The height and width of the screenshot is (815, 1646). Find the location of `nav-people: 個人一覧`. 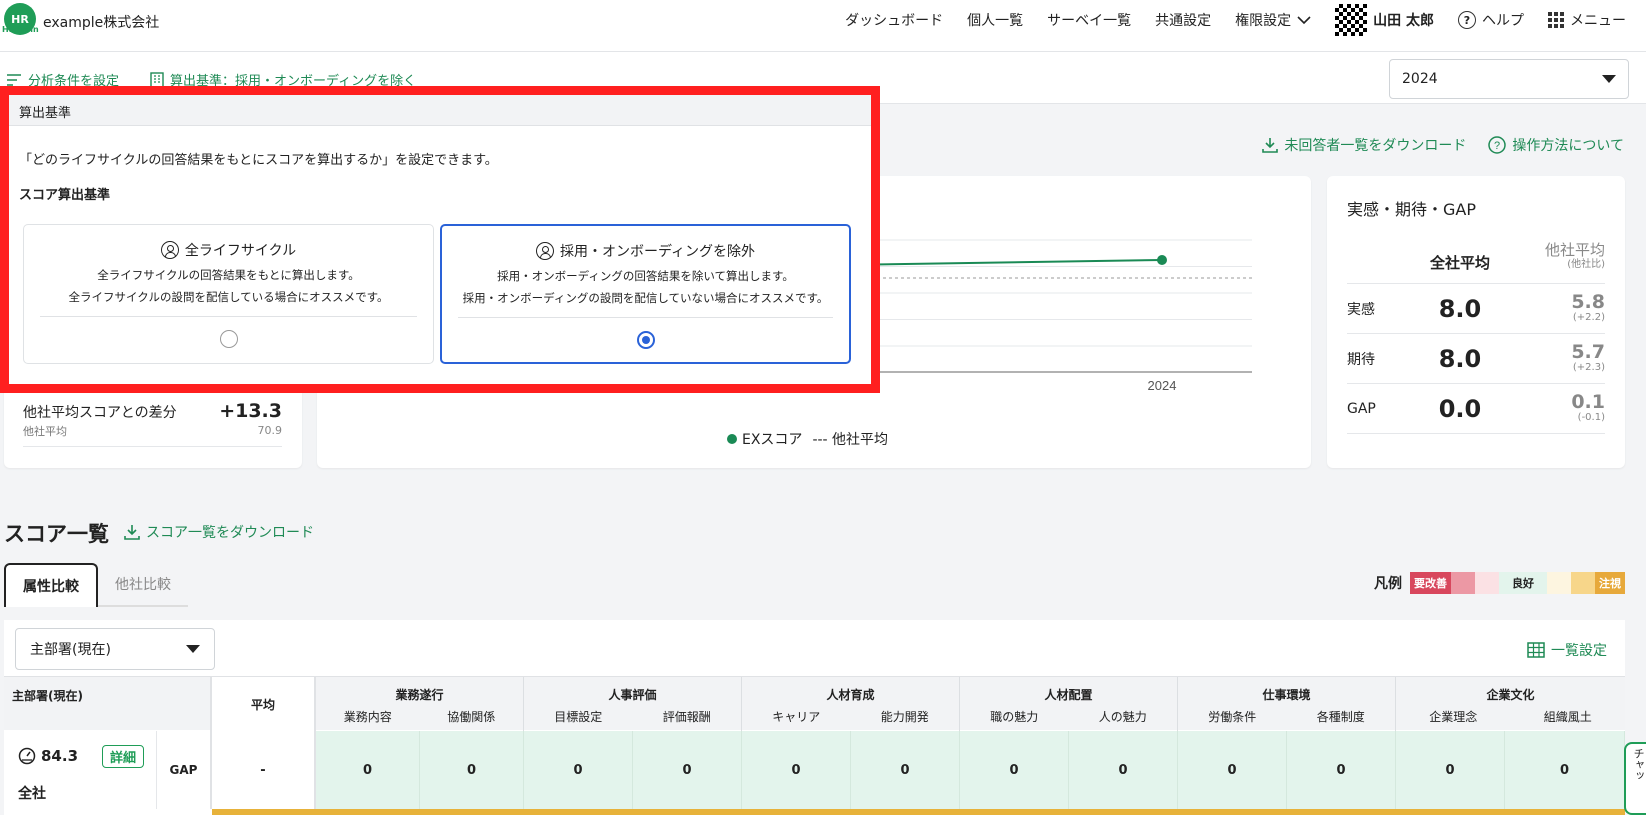

nav-people: 個人一覧 is located at coordinates (995, 20).